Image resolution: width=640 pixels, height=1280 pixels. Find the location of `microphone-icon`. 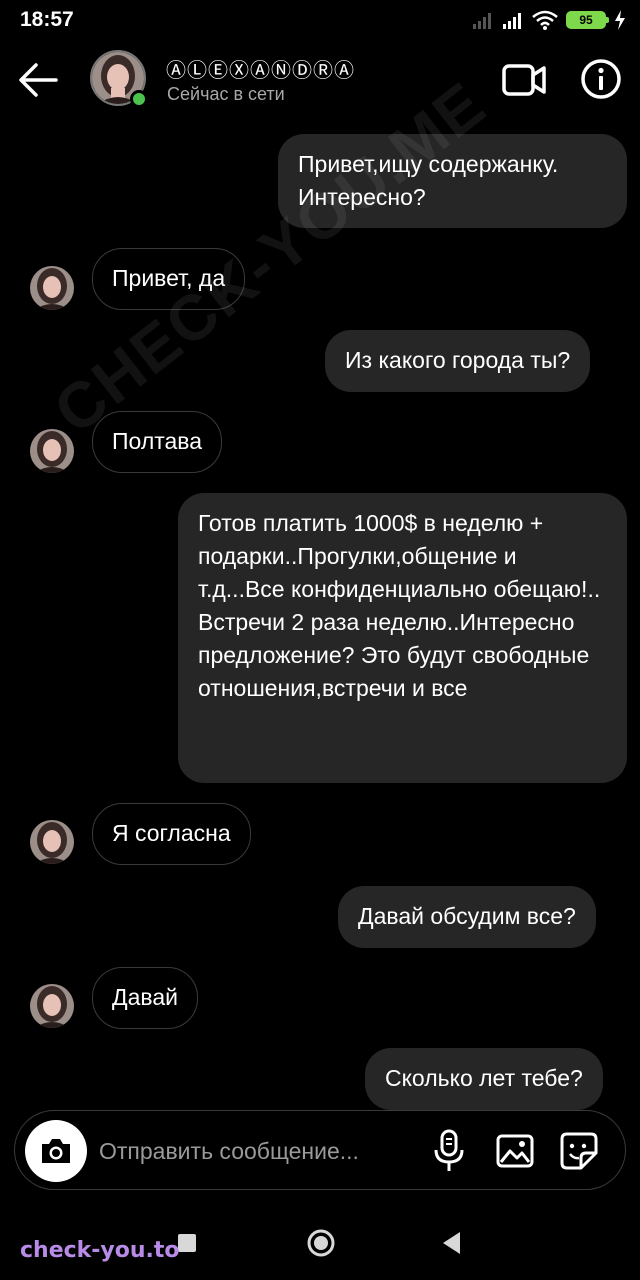

microphone-icon is located at coordinates (449, 1150).